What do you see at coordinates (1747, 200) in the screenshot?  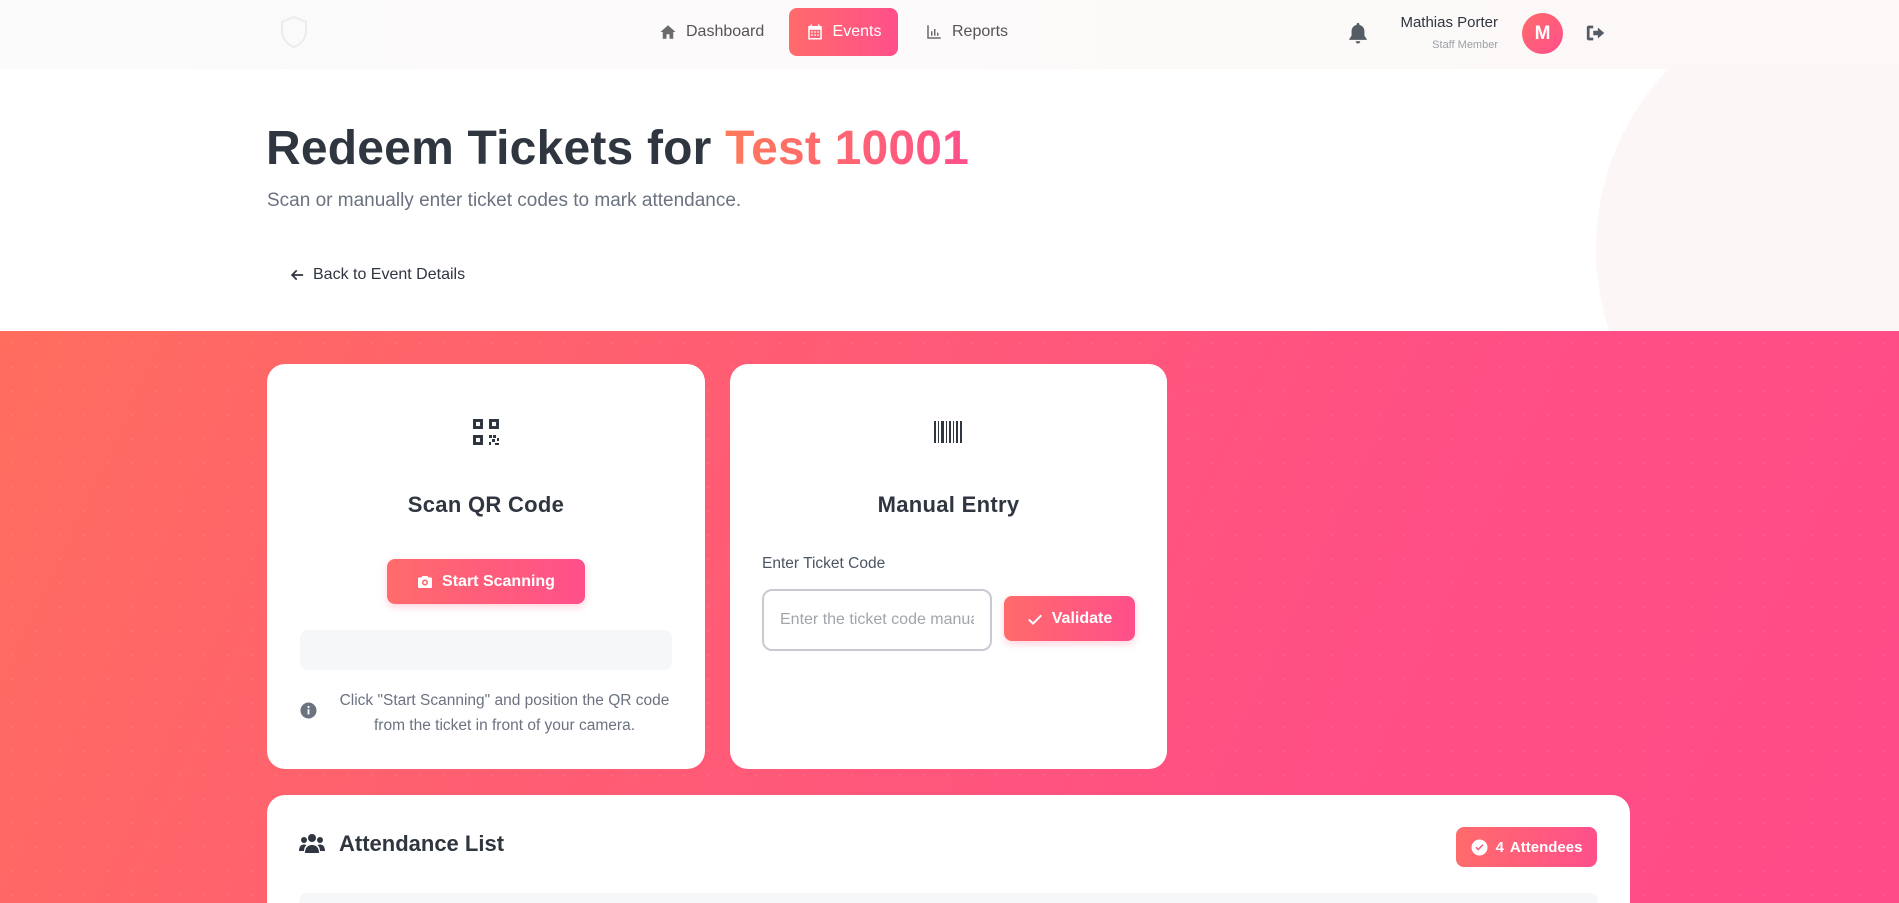 I see `decorative-circle` at bounding box center [1747, 200].